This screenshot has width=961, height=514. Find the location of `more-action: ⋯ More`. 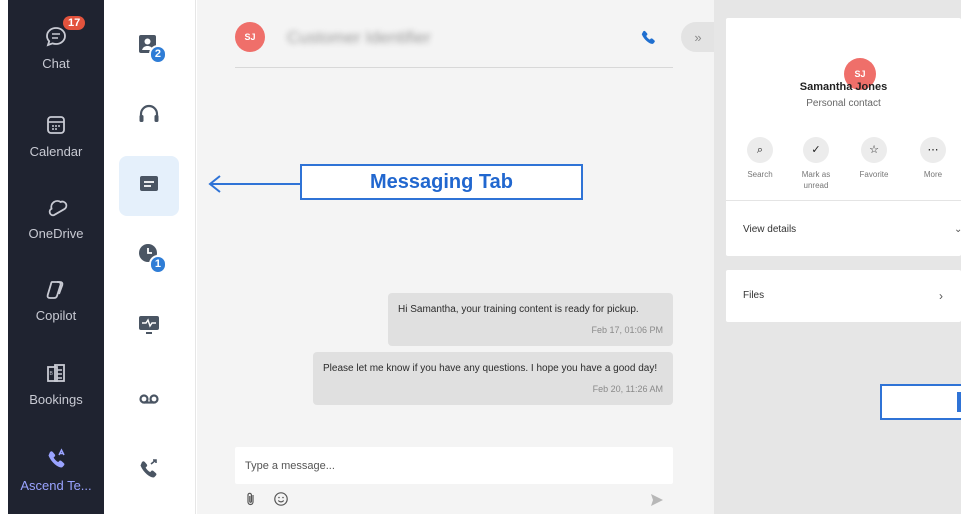

more-action: ⋯ More is located at coordinates (933, 158).